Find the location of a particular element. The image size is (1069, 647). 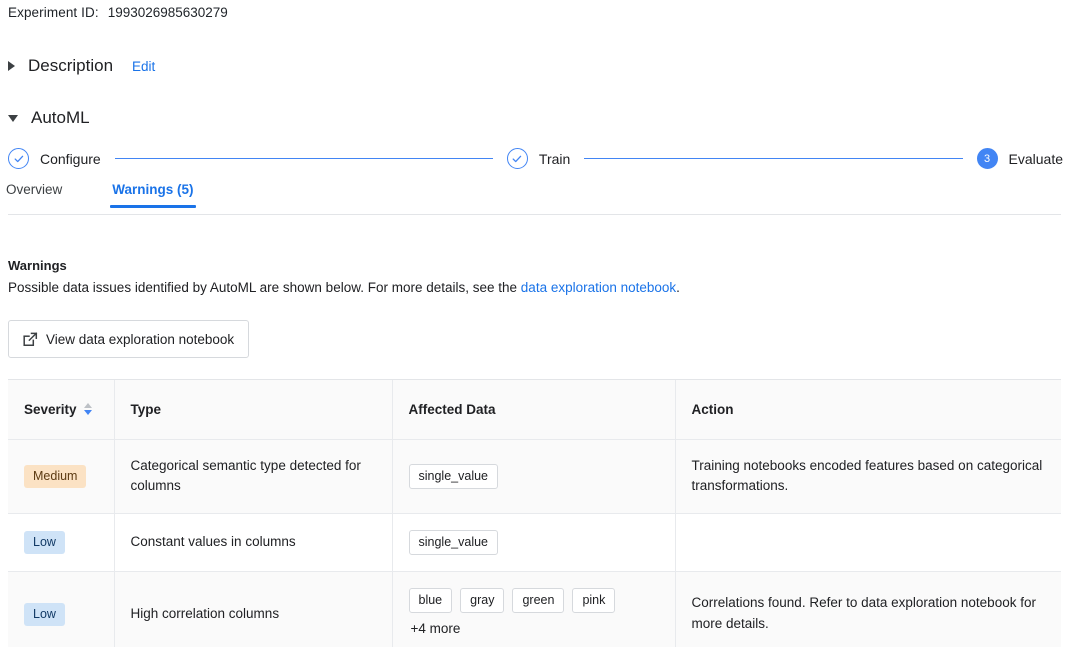

tabs-divider is located at coordinates (534, 214).